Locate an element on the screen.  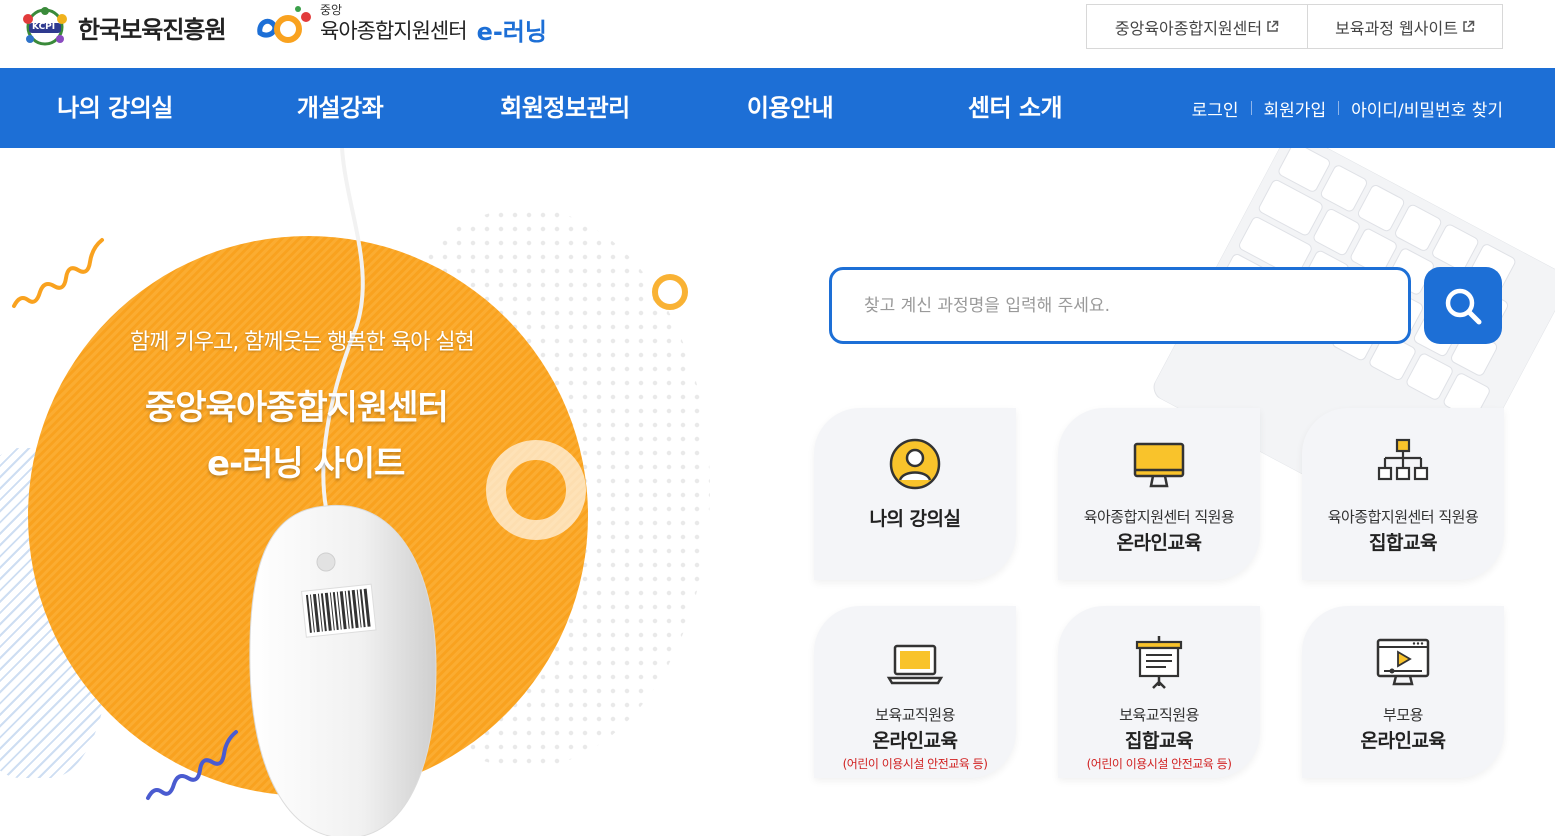
nav-usage-guide: 이용안내 is located at coordinates (790, 108).